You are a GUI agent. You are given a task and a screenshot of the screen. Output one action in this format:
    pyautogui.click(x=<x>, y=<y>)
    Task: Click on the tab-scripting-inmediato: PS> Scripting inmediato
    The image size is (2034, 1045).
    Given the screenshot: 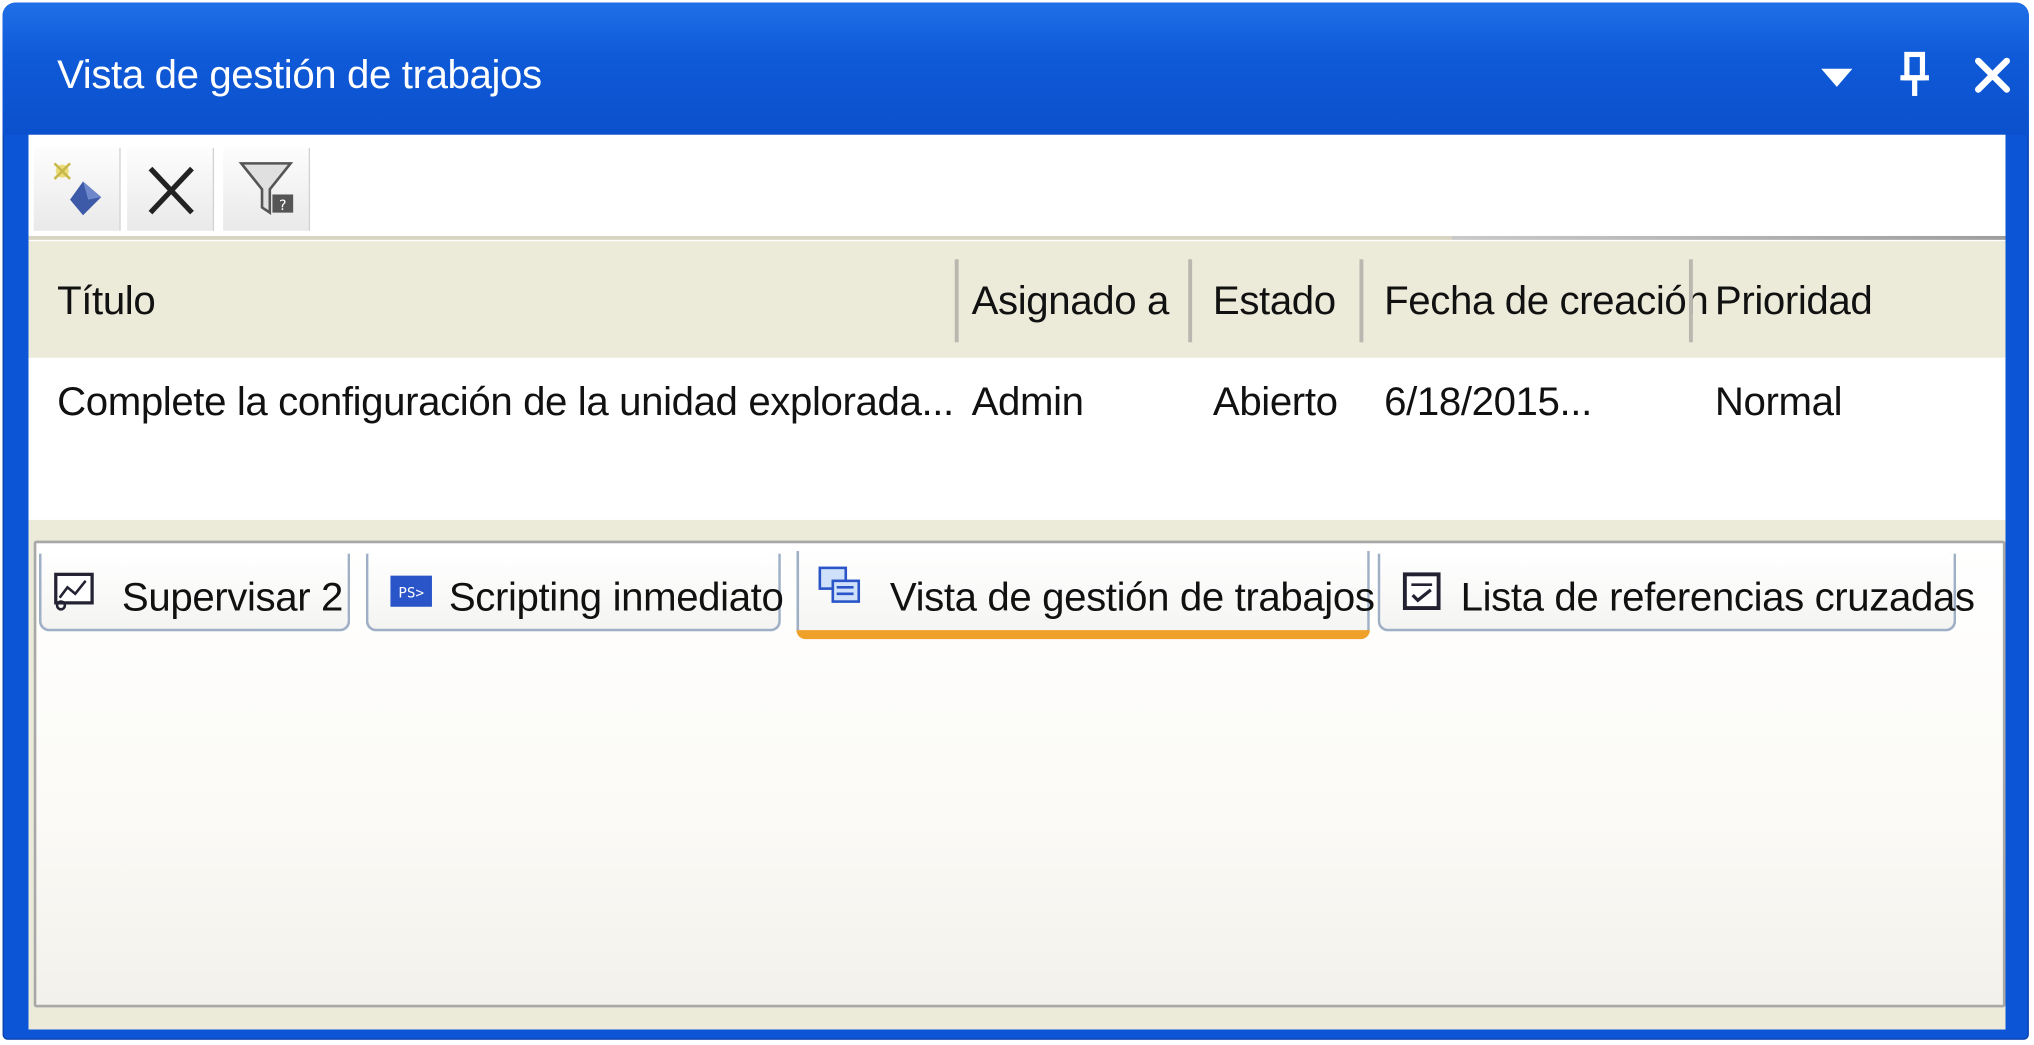 What is the action you would take?
    pyautogui.click(x=574, y=592)
    